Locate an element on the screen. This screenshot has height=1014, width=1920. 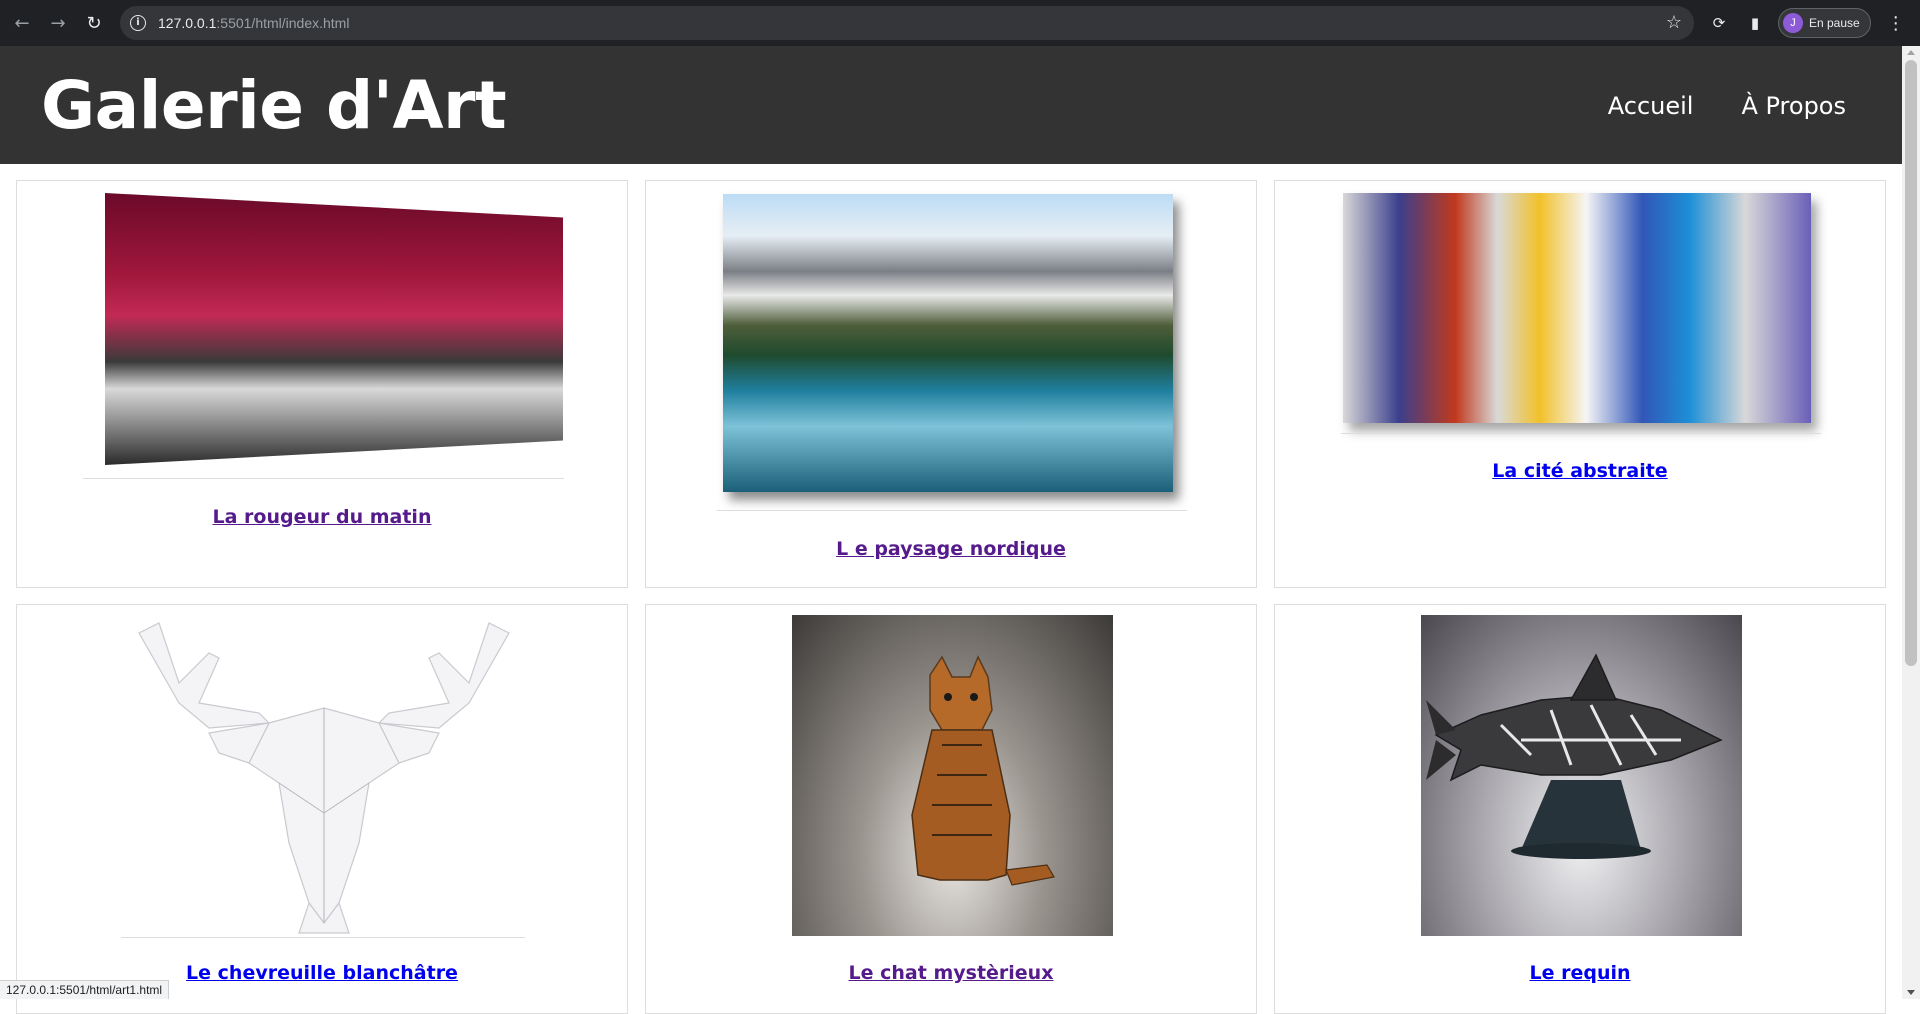
artwork-card: L e paysage nordique is located at coordinates (951, 384).